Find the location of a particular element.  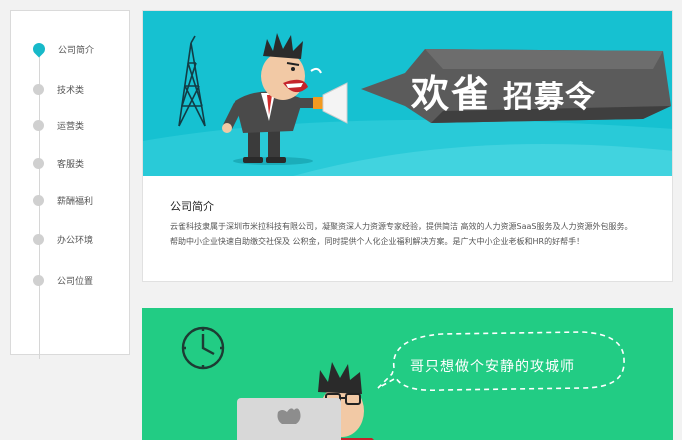

sidebar-item-label: 运营类 is located at coordinates (71, 126).